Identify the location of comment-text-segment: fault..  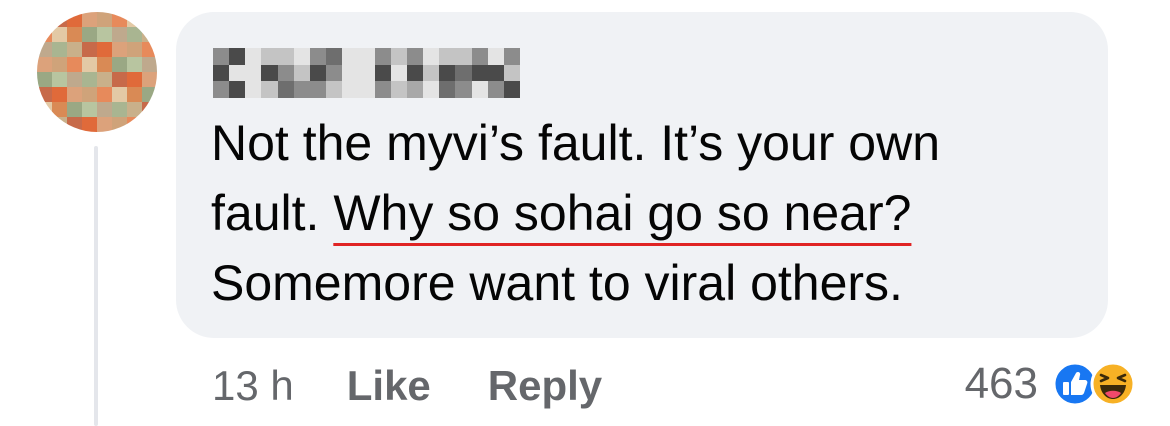
(265, 213).